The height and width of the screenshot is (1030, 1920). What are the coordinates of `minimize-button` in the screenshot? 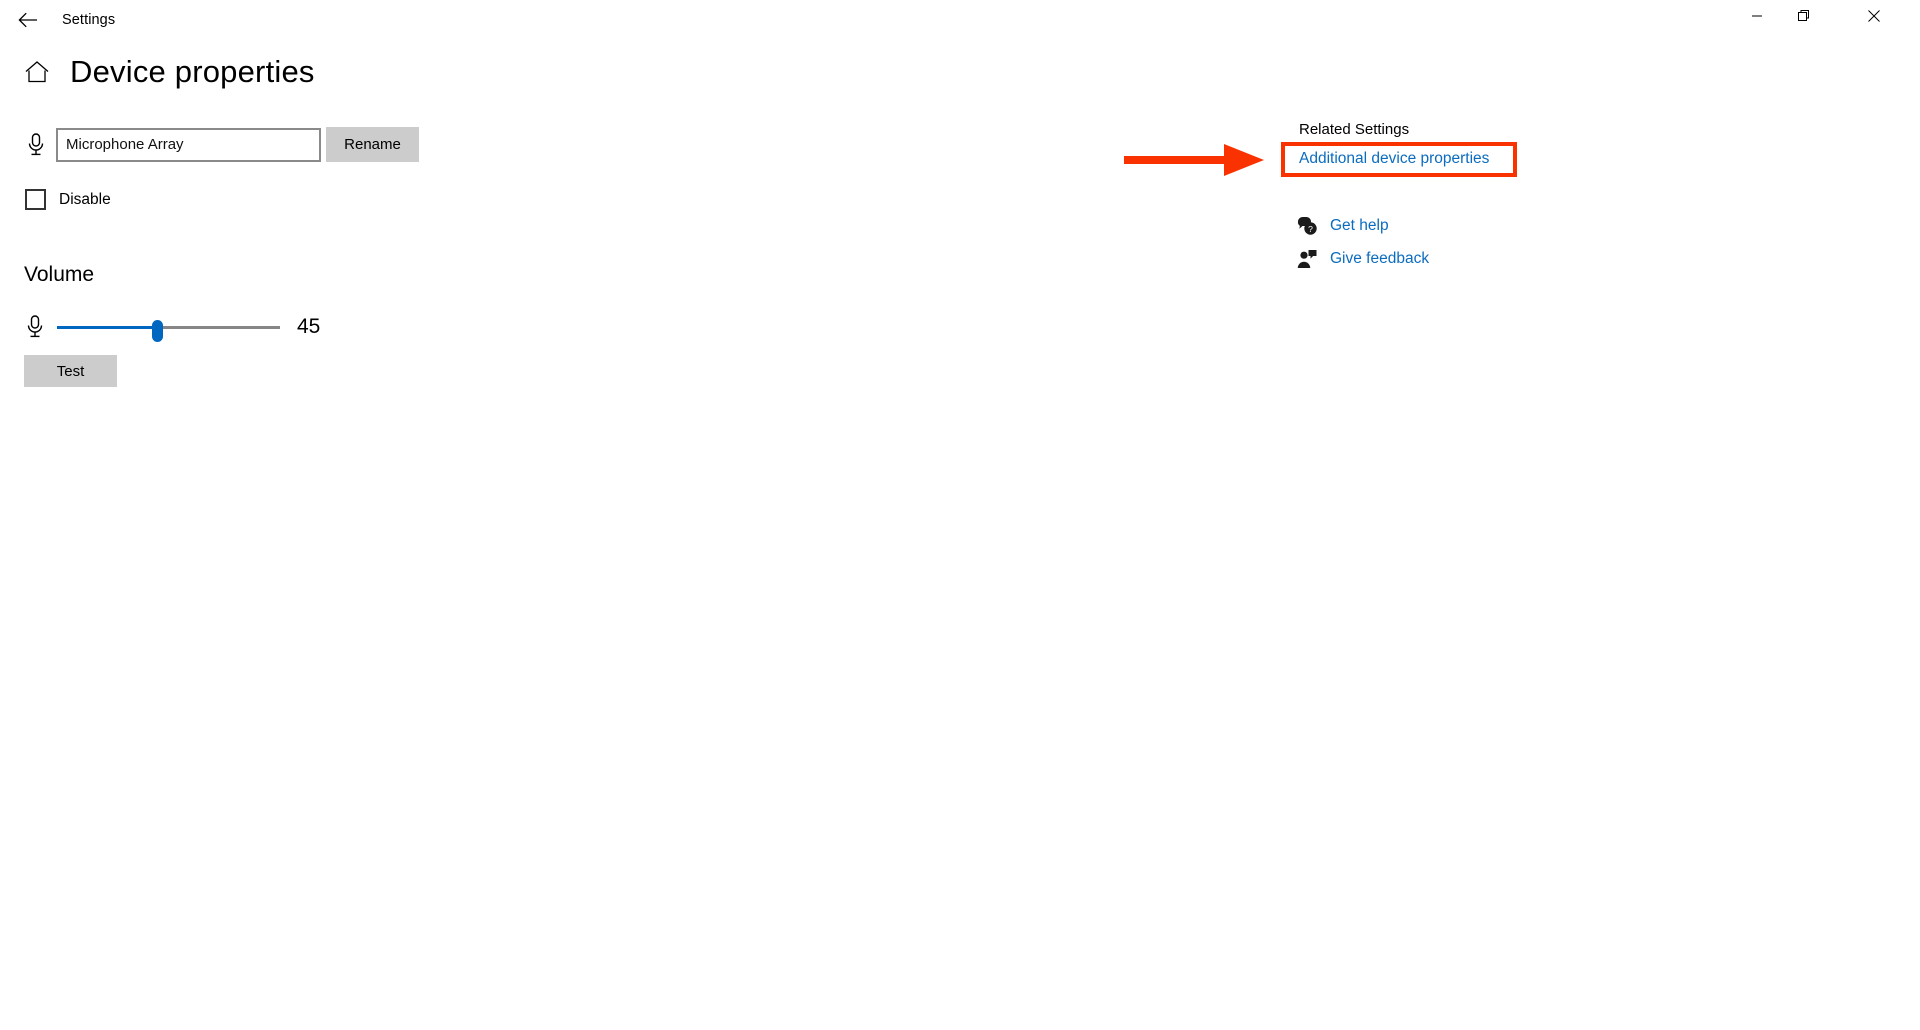 It's located at (1757, 16).